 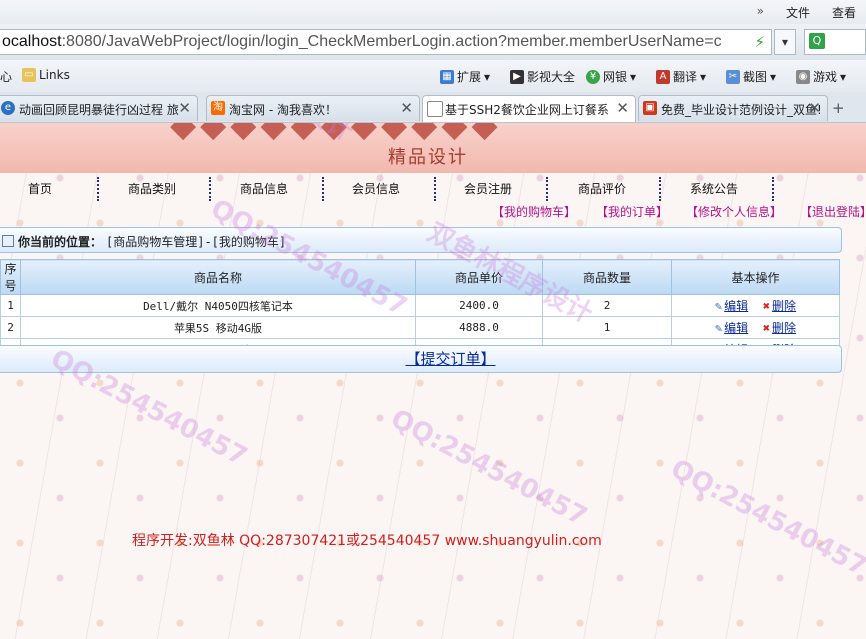 I want to click on search-engine-icon: Q, so click(x=817, y=41).